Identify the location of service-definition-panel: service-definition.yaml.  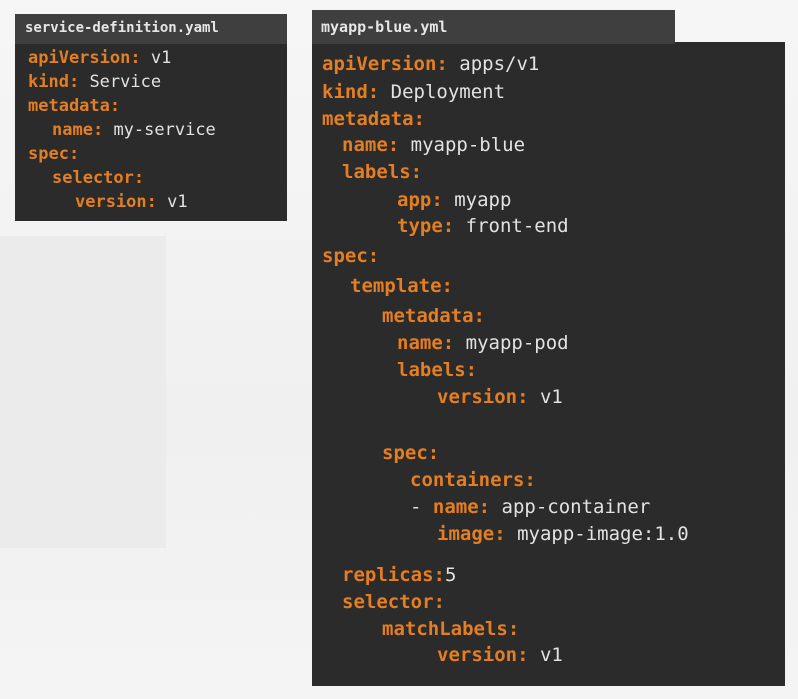
(151, 117).